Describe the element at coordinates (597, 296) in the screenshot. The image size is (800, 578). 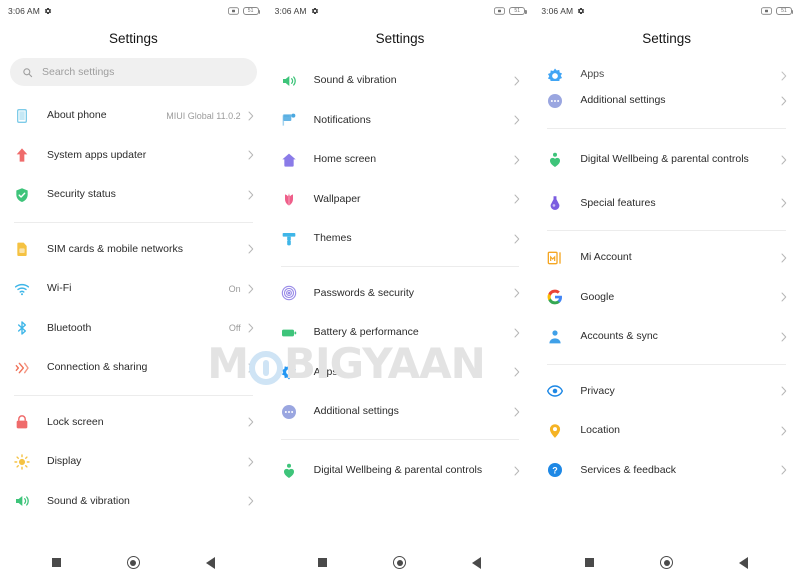
I see `settings-row-label: Google` at that location.